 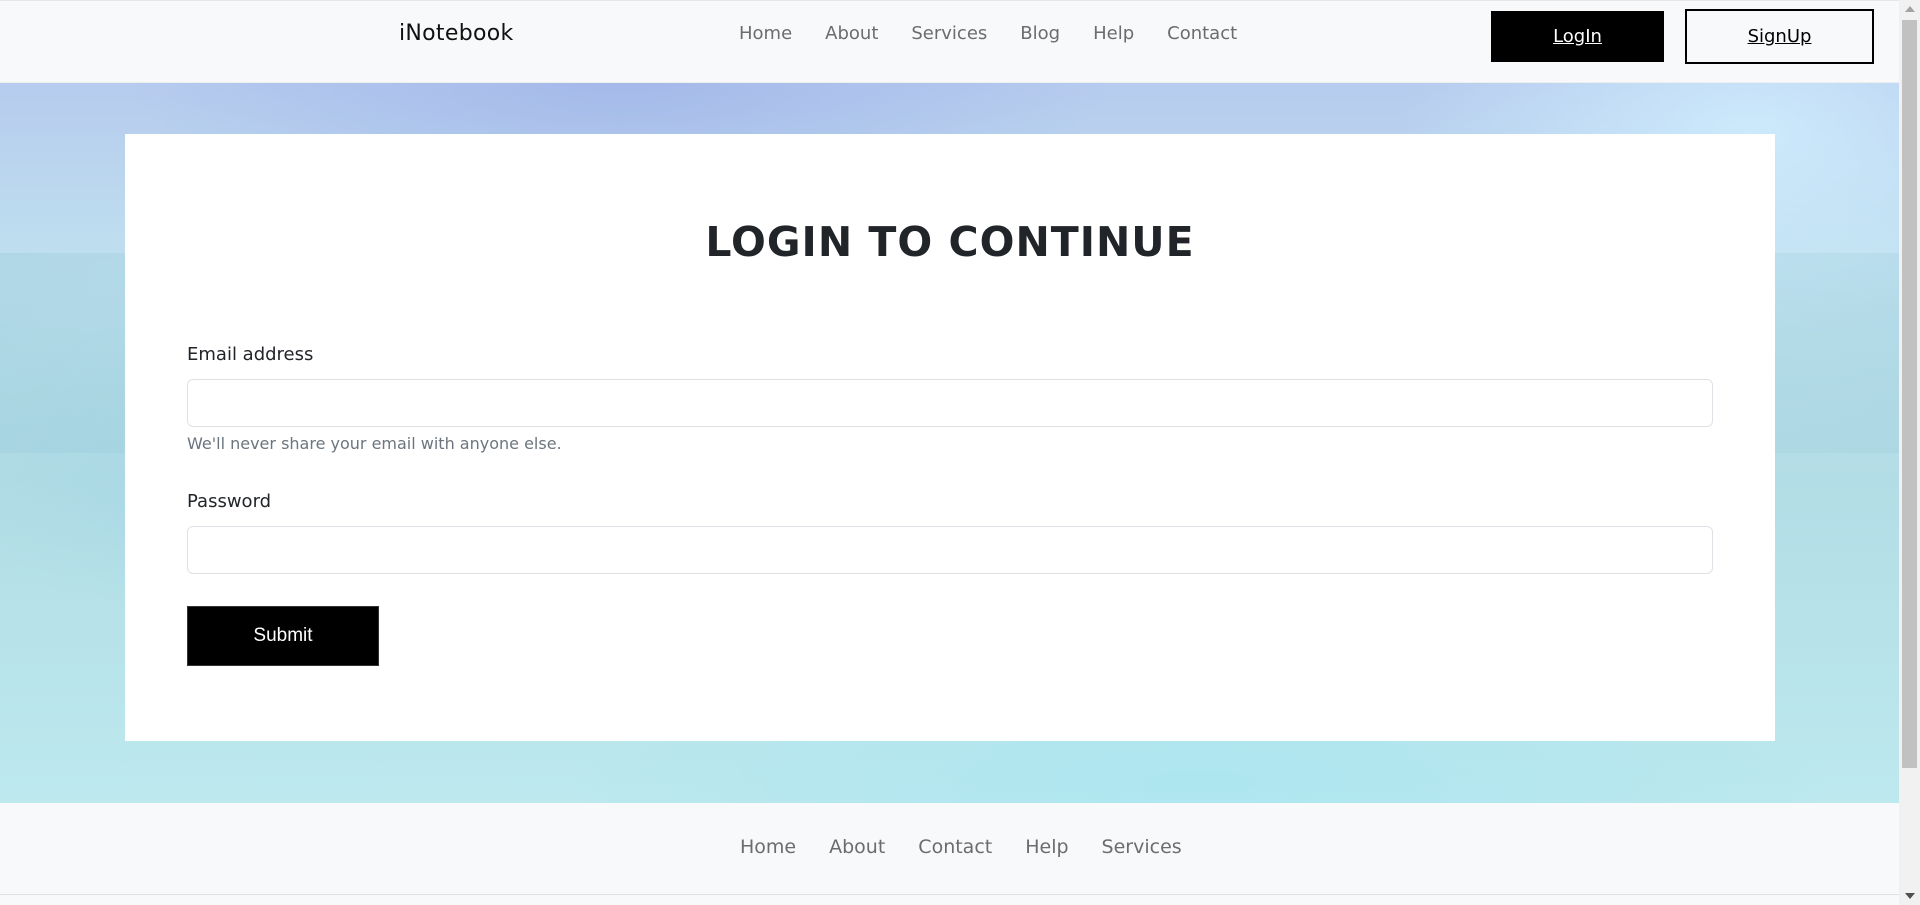 I want to click on signup-button: SignUp, so click(x=1779, y=36).